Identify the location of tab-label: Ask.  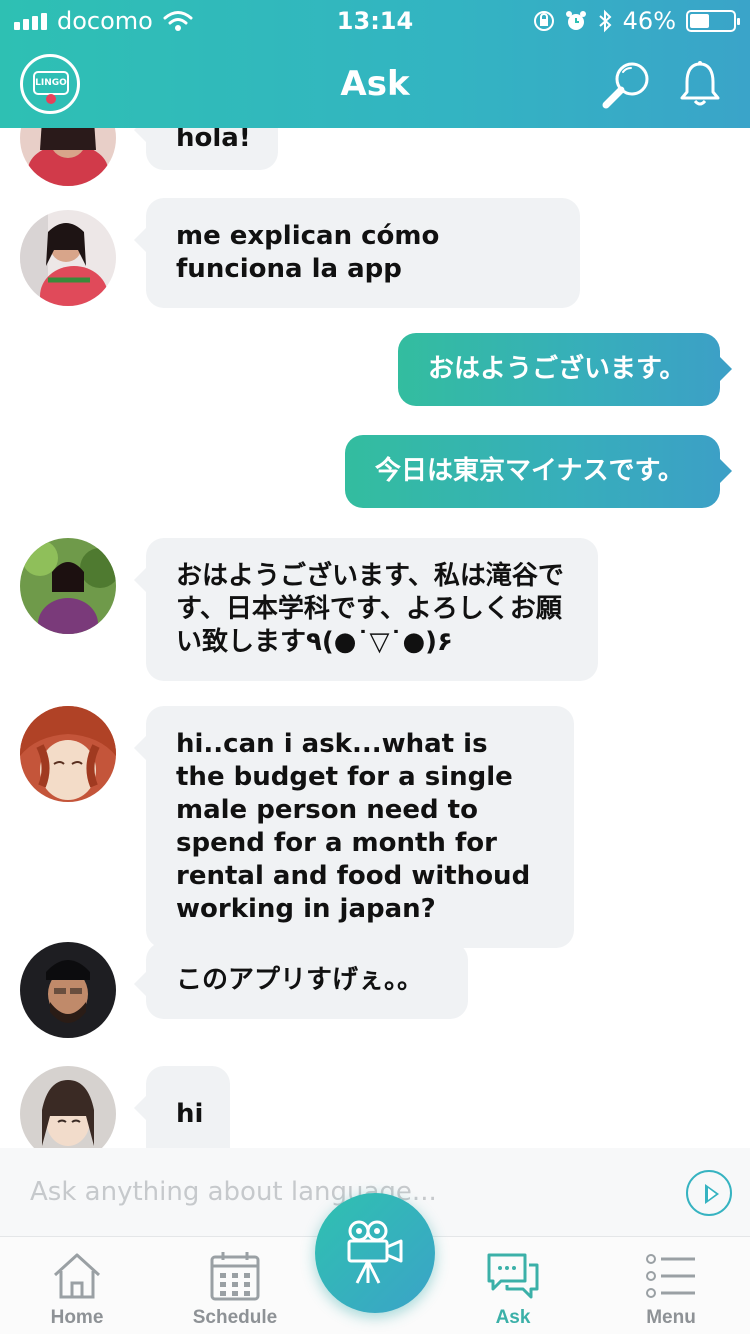
(513, 1317).